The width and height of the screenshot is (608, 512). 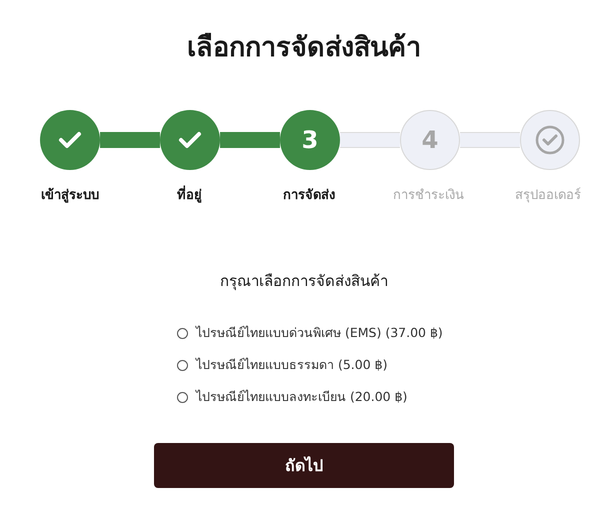 What do you see at coordinates (304, 465) in the screenshot?
I see `next-button: ถัดไป` at bounding box center [304, 465].